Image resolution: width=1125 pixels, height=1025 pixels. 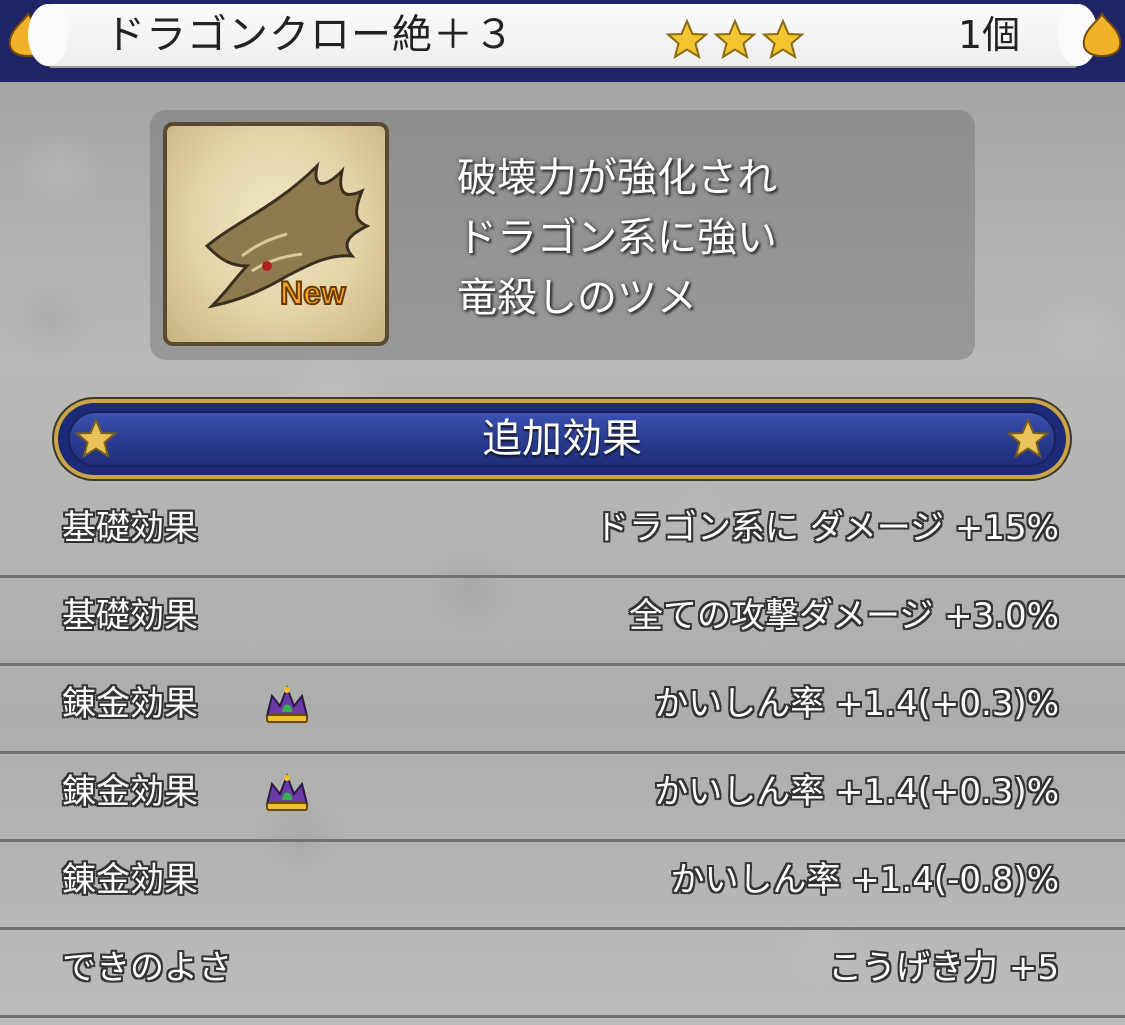 What do you see at coordinates (844, 616) in the screenshot?
I see `effect-value: 全ての攻撃ダメージ +3.0%` at bounding box center [844, 616].